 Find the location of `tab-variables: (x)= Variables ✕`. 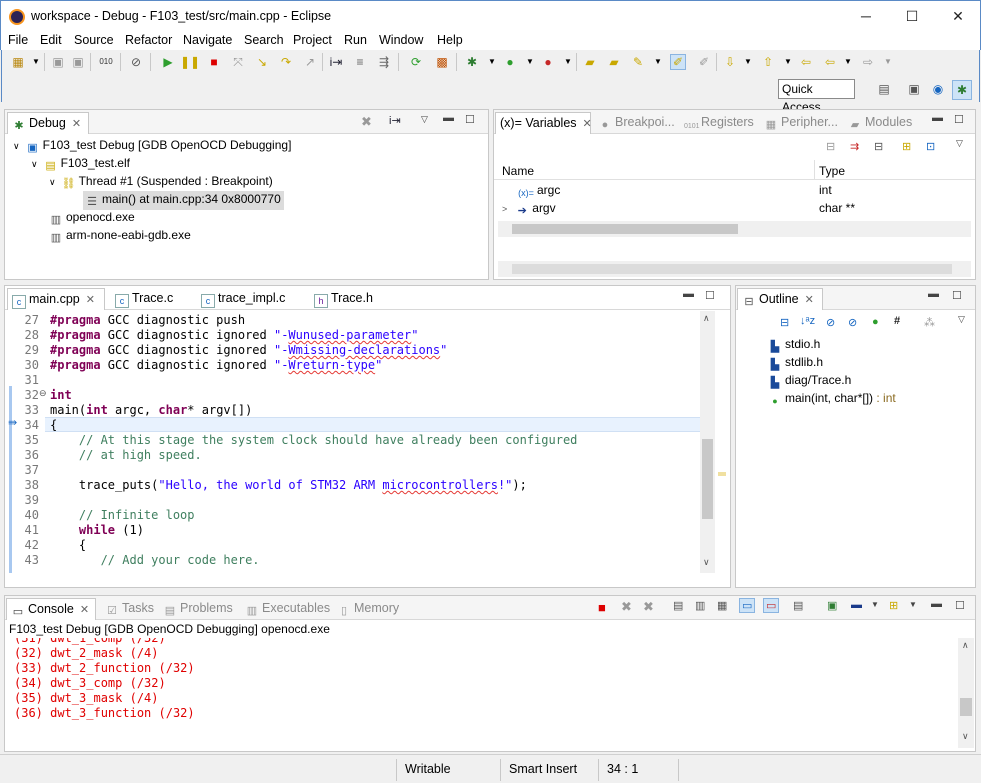

tab-variables: (x)= Variables ✕ is located at coordinates (543, 123).